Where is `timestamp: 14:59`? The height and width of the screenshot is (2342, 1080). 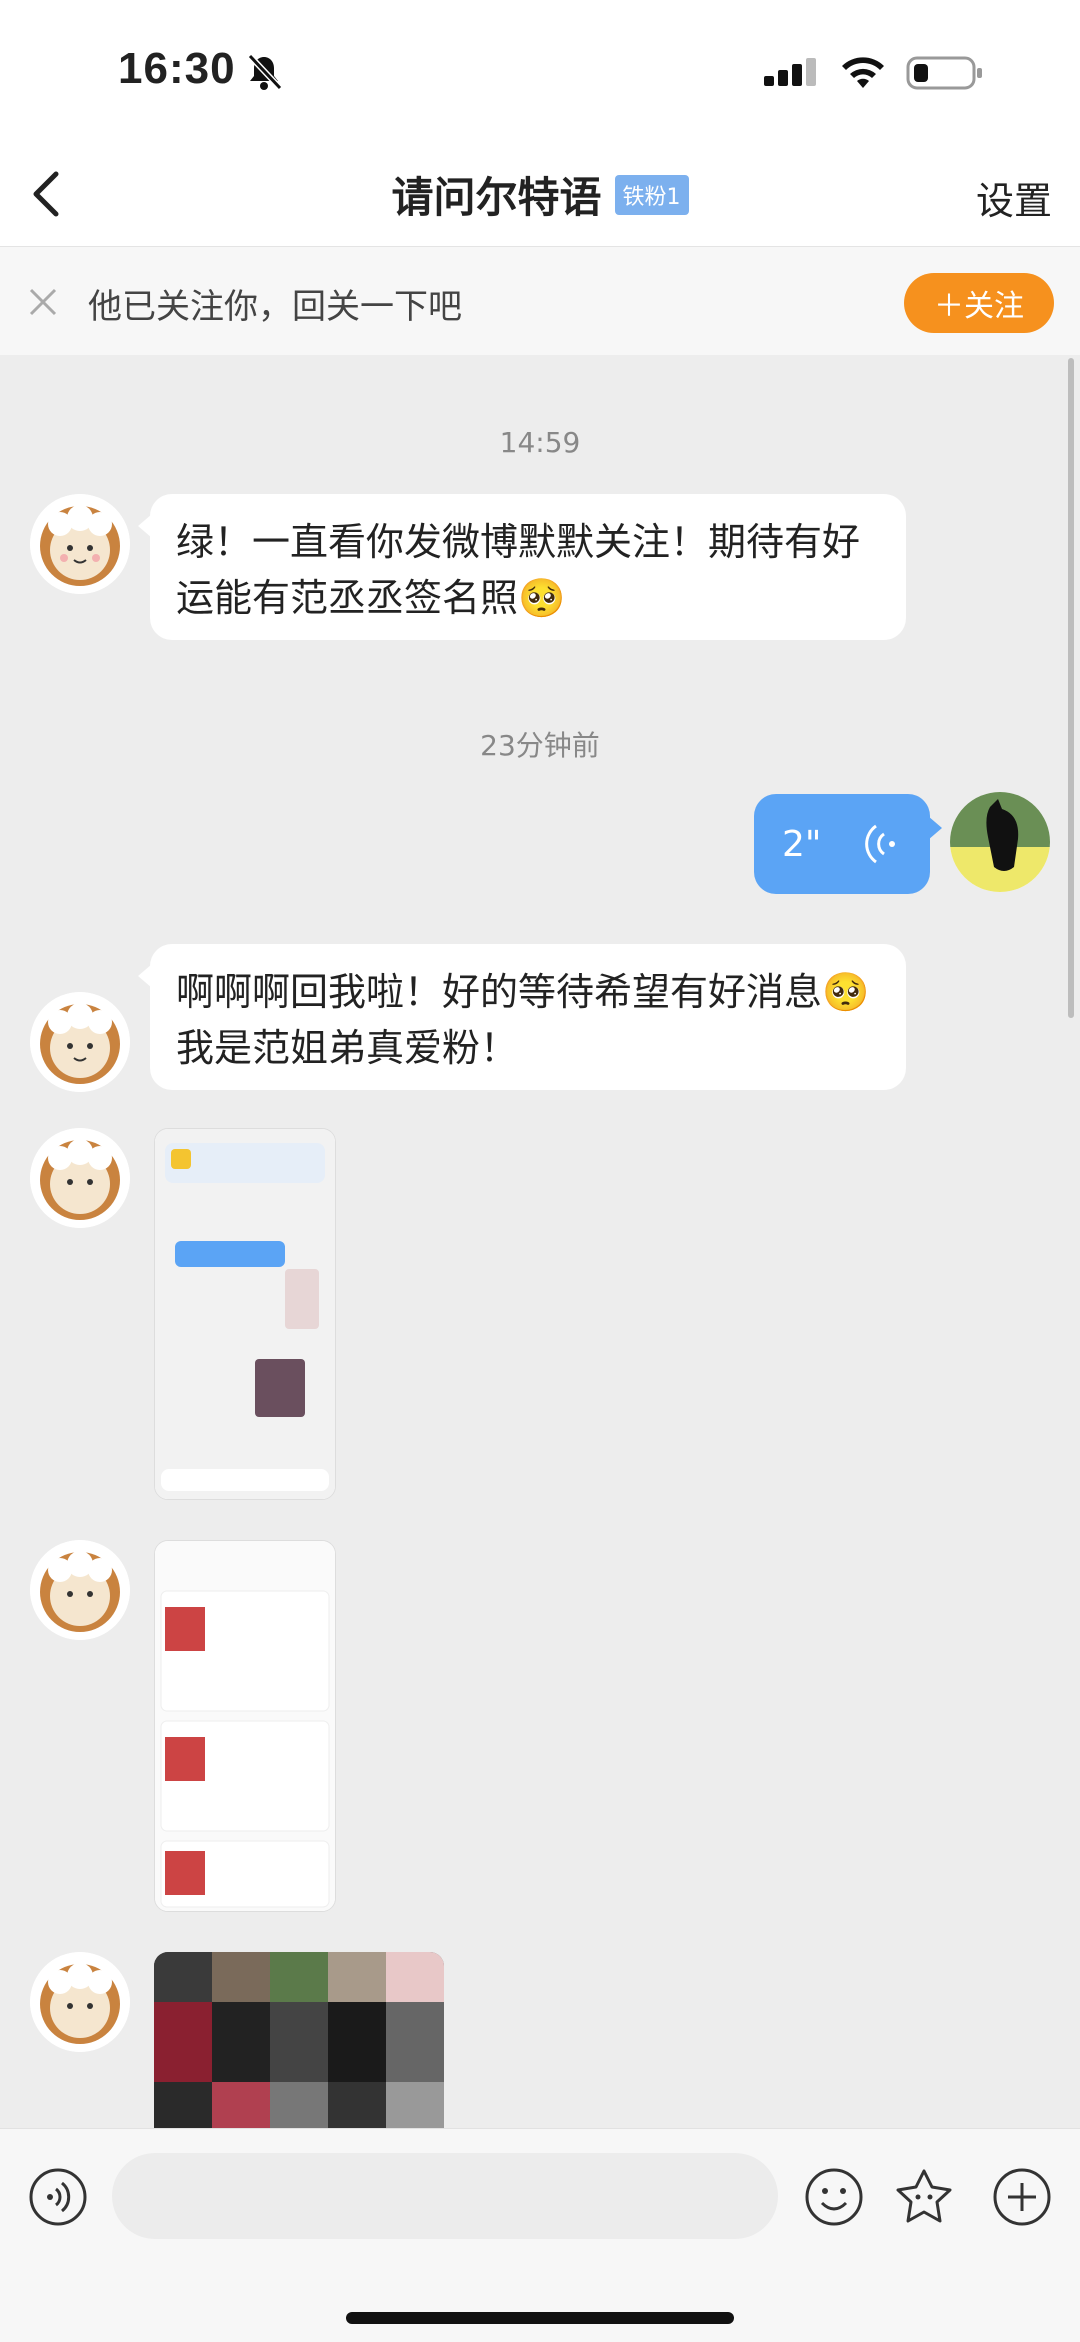
timestamp: 14:59 is located at coordinates (540, 442).